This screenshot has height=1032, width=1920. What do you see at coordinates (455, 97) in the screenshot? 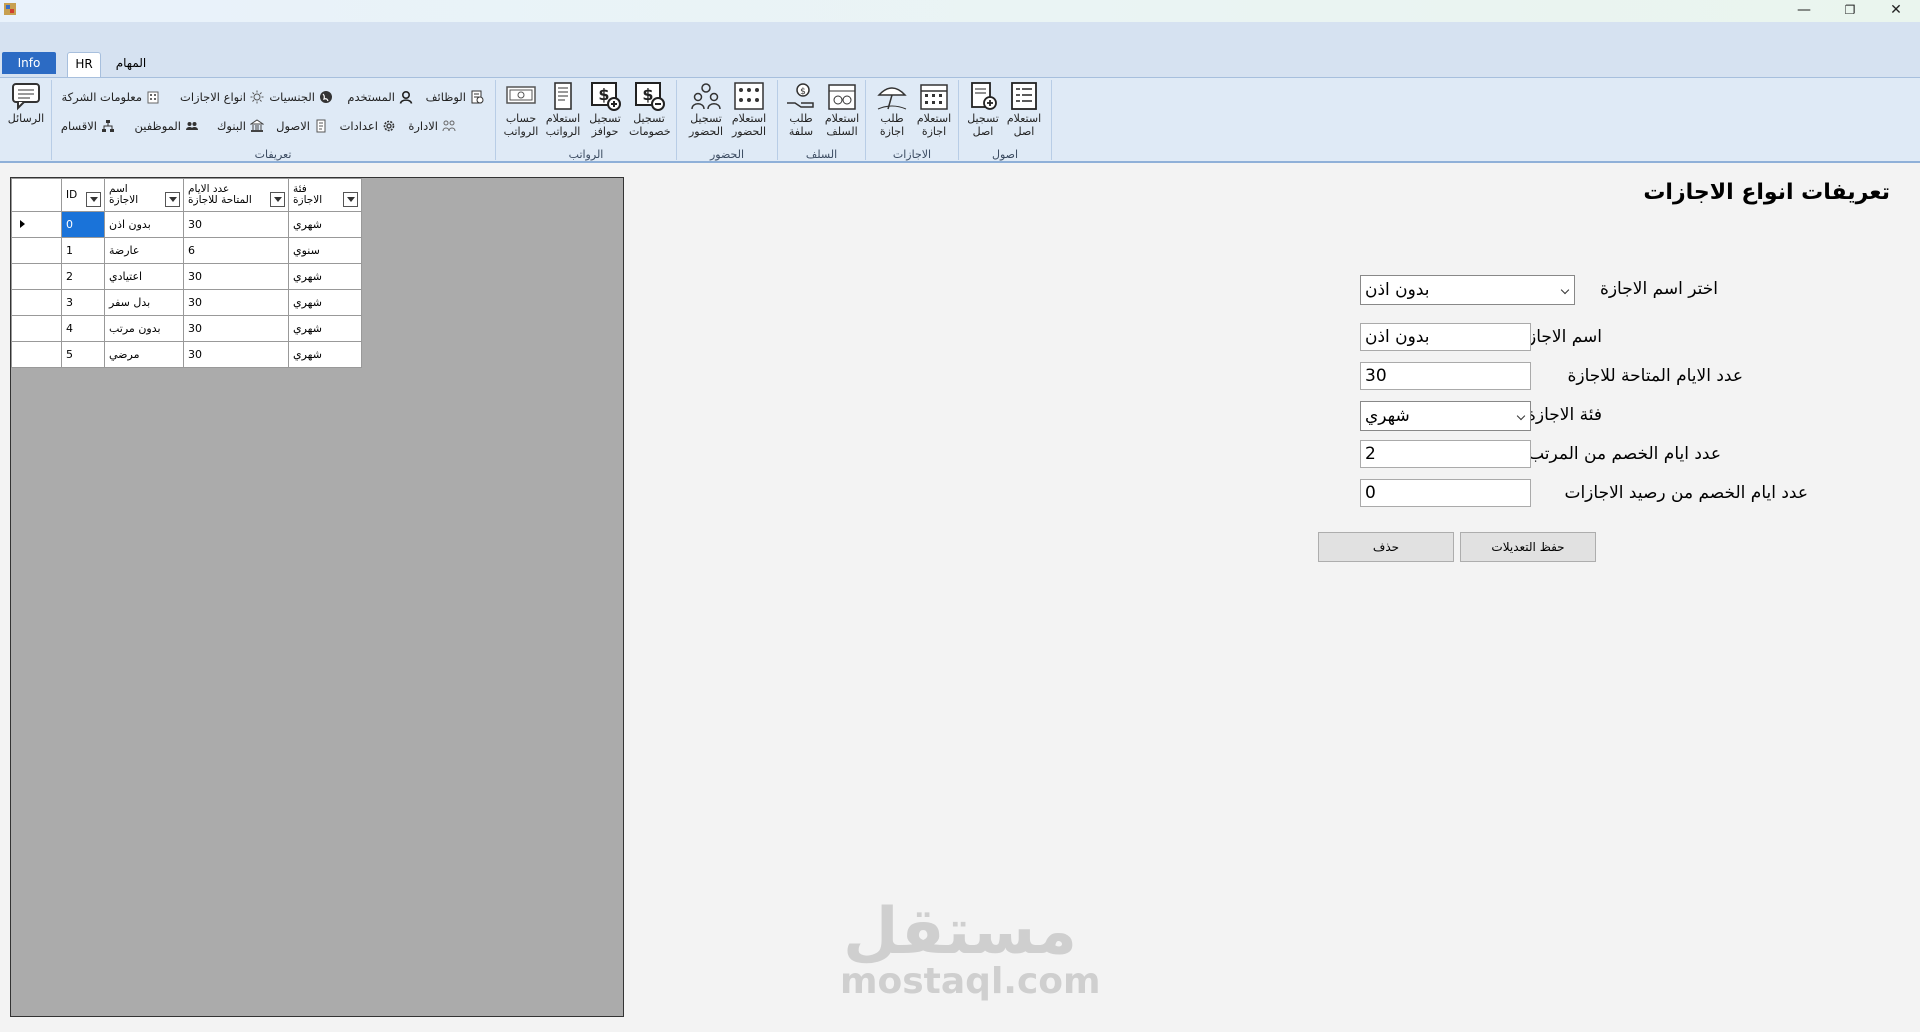
I see `jobs-button: الوظائف` at bounding box center [455, 97].